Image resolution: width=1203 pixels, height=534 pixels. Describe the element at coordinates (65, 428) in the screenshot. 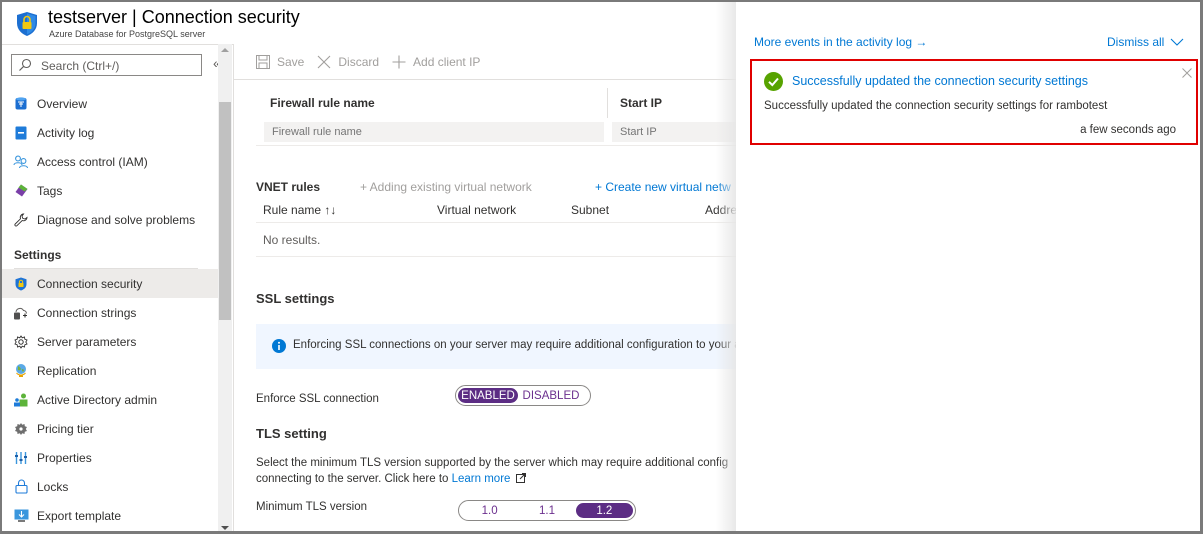

I see `sidebar-item-label: Pricing tier` at that location.